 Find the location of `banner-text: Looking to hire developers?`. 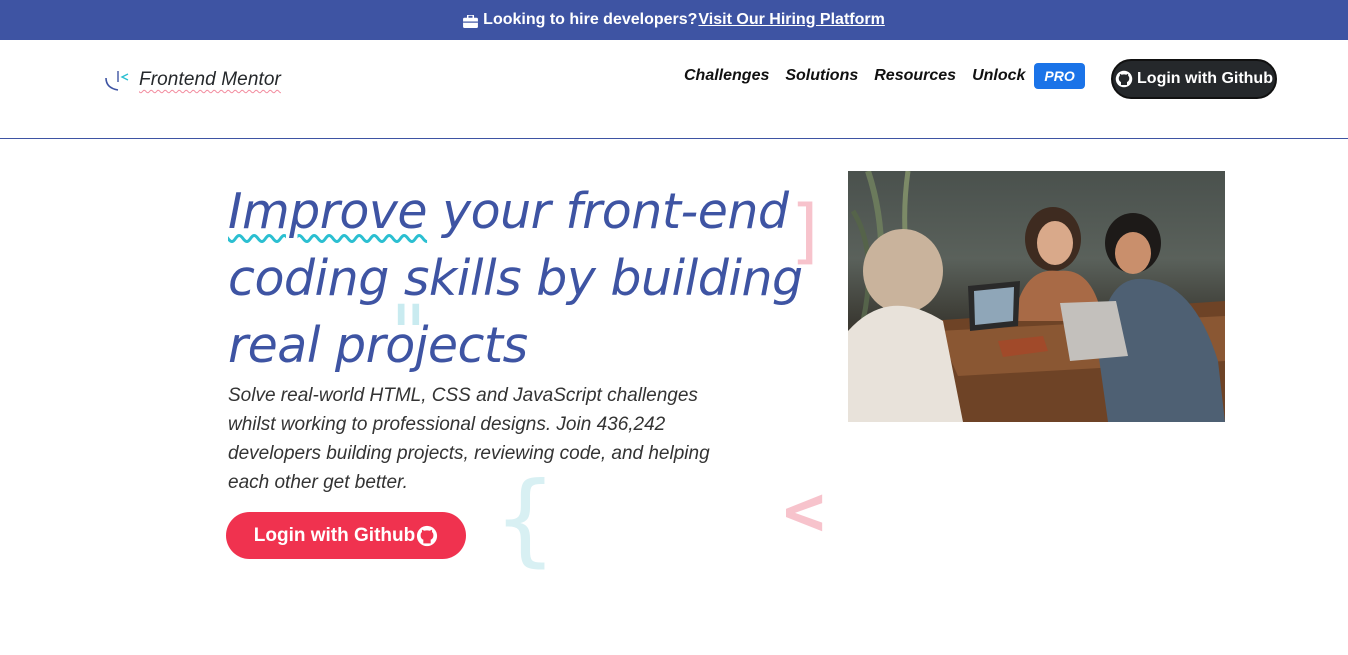

banner-text: Looking to hire developers? is located at coordinates (590, 19).